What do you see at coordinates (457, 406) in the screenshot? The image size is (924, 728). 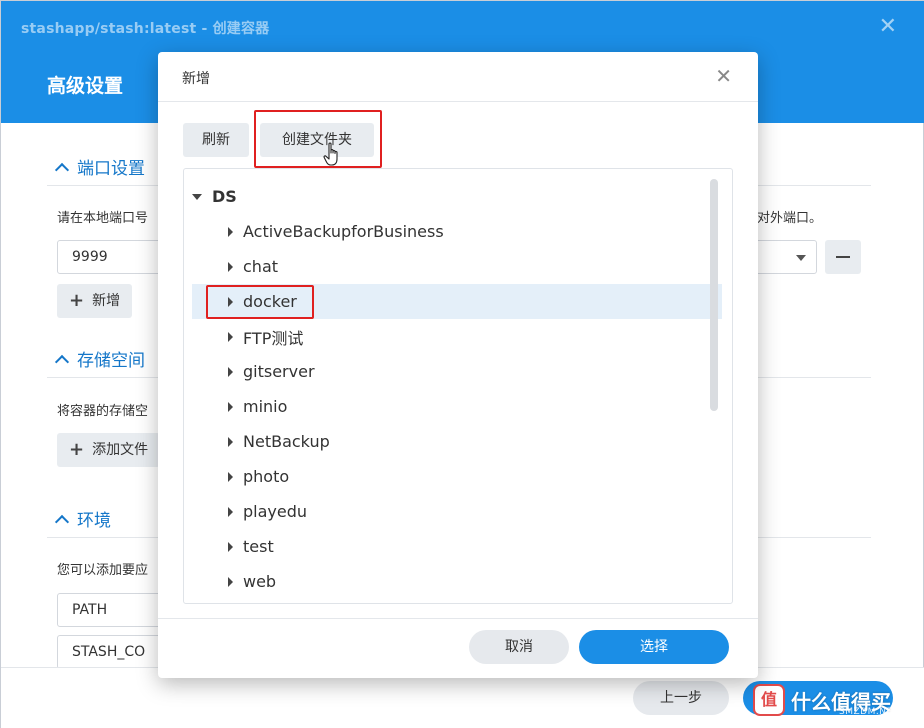 I see `tree-item: minio` at bounding box center [457, 406].